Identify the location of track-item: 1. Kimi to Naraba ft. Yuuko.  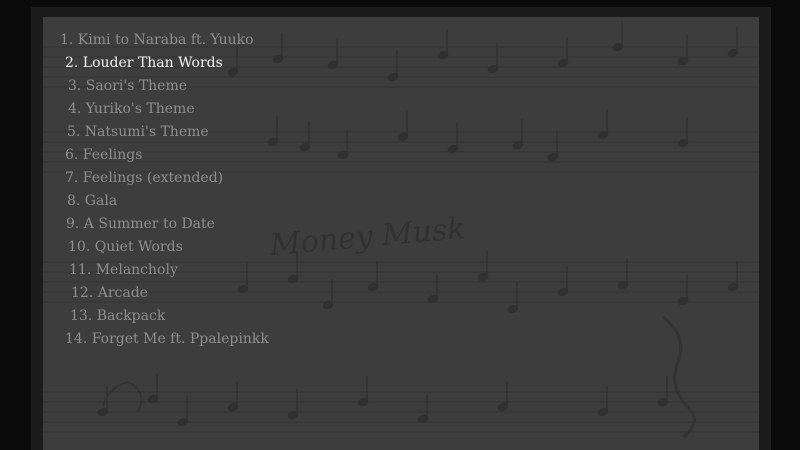
(157, 40).